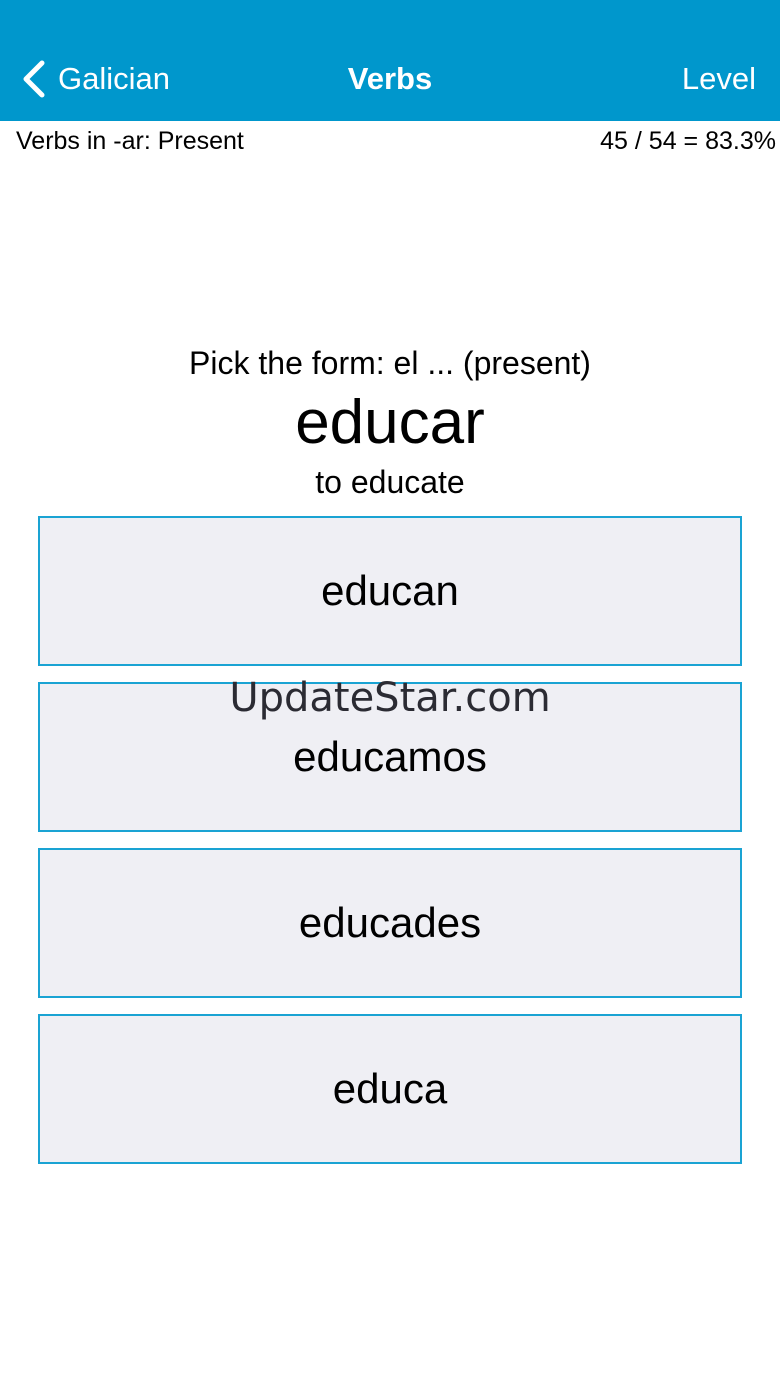 The width and height of the screenshot is (780, 1387). What do you see at coordinates (390, 141) in the screenshot?
I see `subheader: Verbs in -ar: Present 45 / 54 = 83.3%` at bounding box center [390, 141].